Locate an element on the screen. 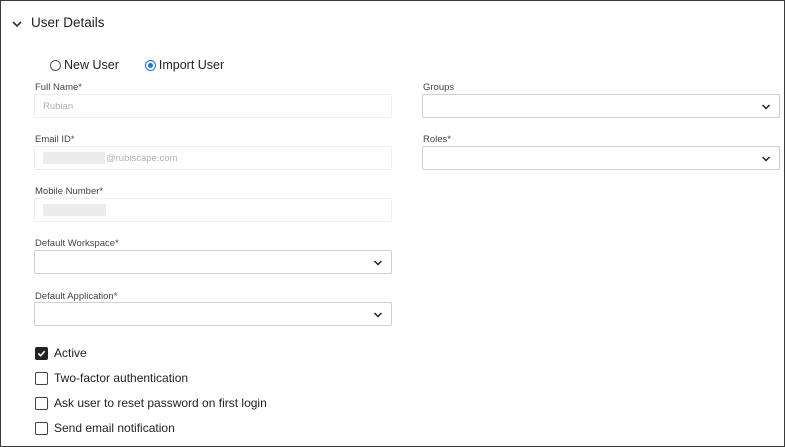 Image resolution: width=785 pixels, height=447 pixels. radio-new-user-circle is located at coordinates (55, 65).